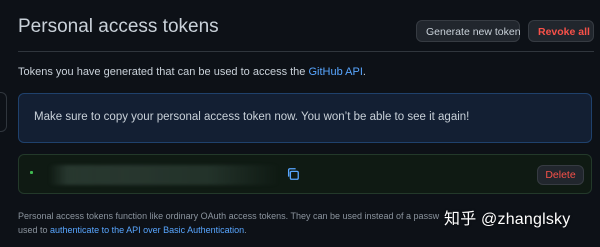  Describe the element at coordinates (335, 72) in the screenshot. I see `github-api-link: GitHub API` at that location.